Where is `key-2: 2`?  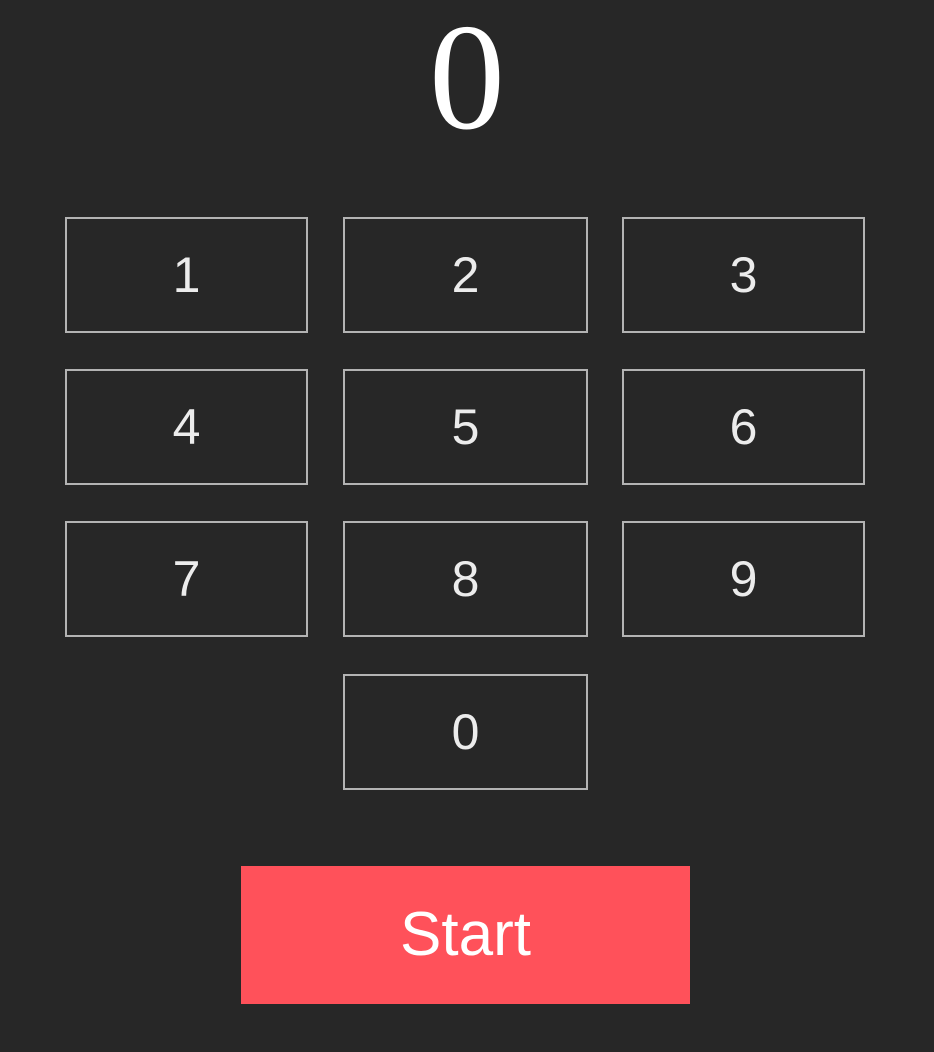 key-2: 2 is located at coordinates (465, 275).